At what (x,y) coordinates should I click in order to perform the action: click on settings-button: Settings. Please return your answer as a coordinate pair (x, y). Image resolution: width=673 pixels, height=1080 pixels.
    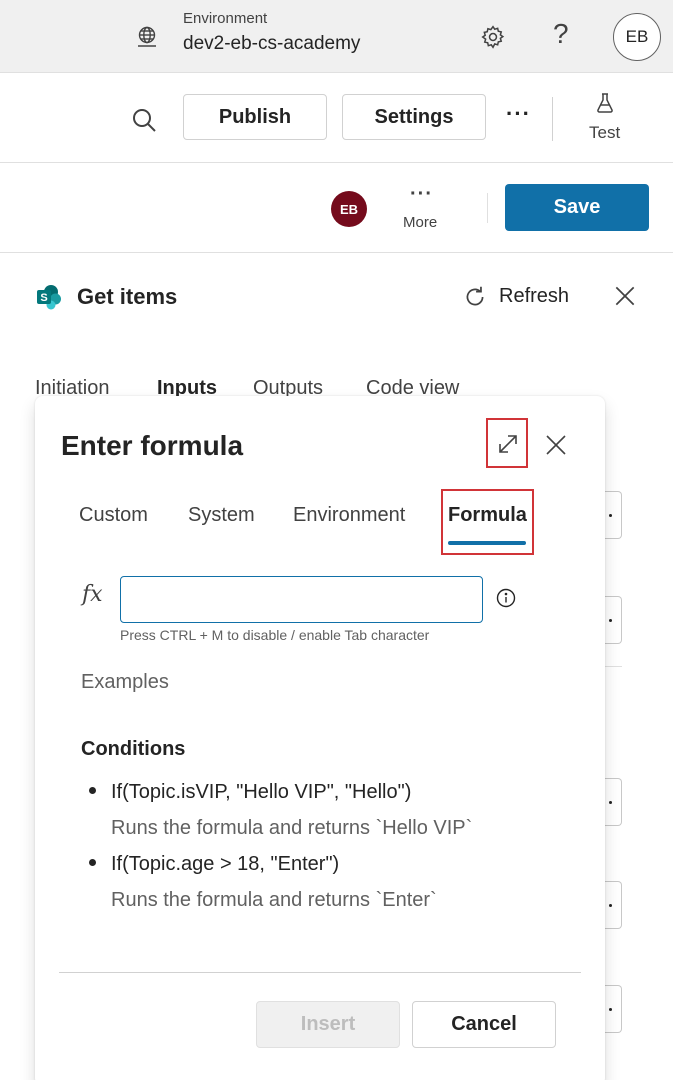
    Looking at the image, I should click on (414, 117).